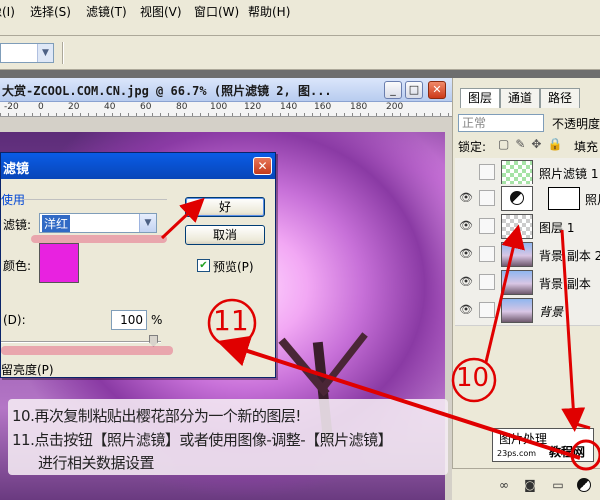 The image size is (600, 500). What do you see at coordinates (473, 378) in the screenshot?
I see `step-10-number: 10` at bounding box center [473, 378].